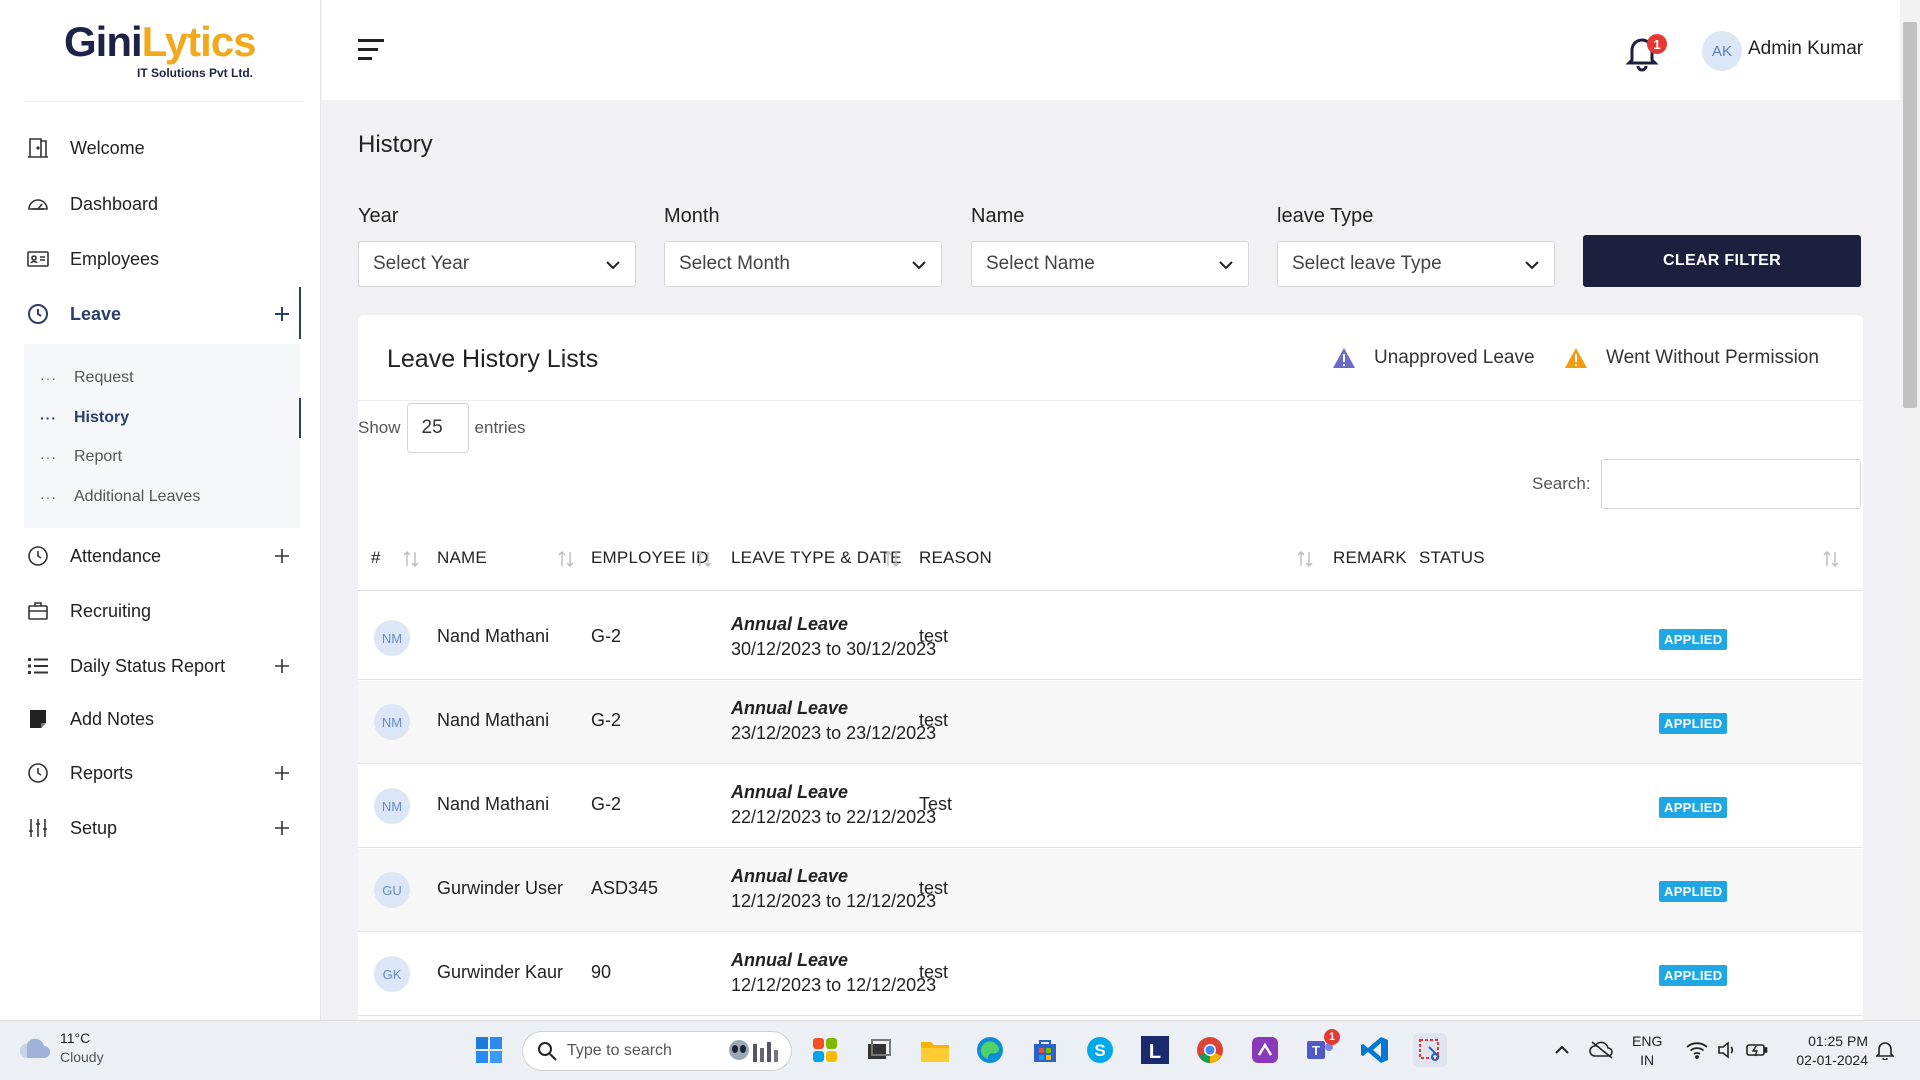 The height and width of the screenshot is (1080, 1920). I want to click on column-header-employee-id: EMPLOYEE ID, so click(649, 558).